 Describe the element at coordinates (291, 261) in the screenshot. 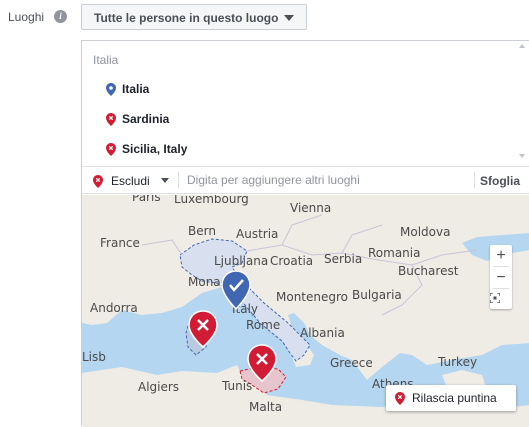

I see `map-label-croatia: Croatia` at that location.